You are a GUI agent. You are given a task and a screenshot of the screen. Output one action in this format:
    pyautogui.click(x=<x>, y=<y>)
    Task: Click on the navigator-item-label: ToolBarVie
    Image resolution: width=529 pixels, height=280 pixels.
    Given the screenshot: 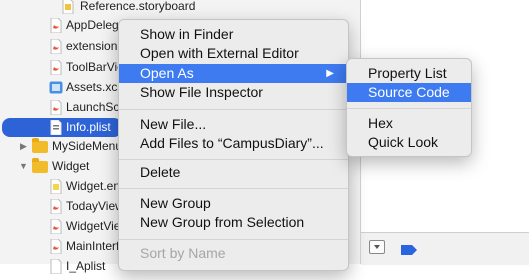 What is the action you would take?
    pyautogui.click(x=95, y=67)
    